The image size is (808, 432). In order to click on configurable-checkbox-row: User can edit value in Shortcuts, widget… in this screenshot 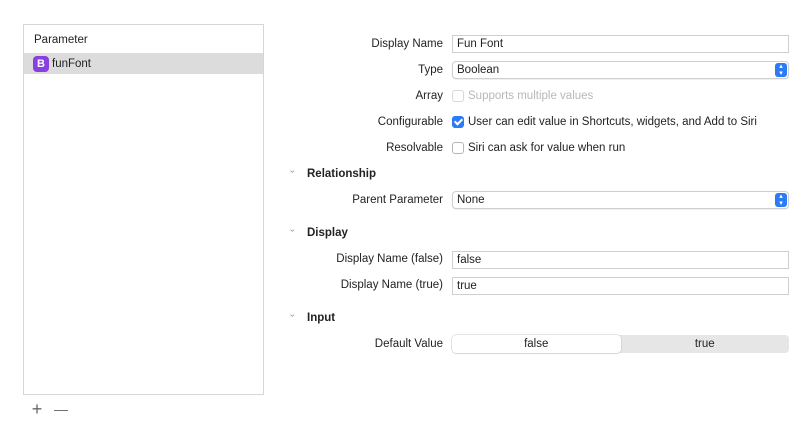, I will do `click(604, 122)`.